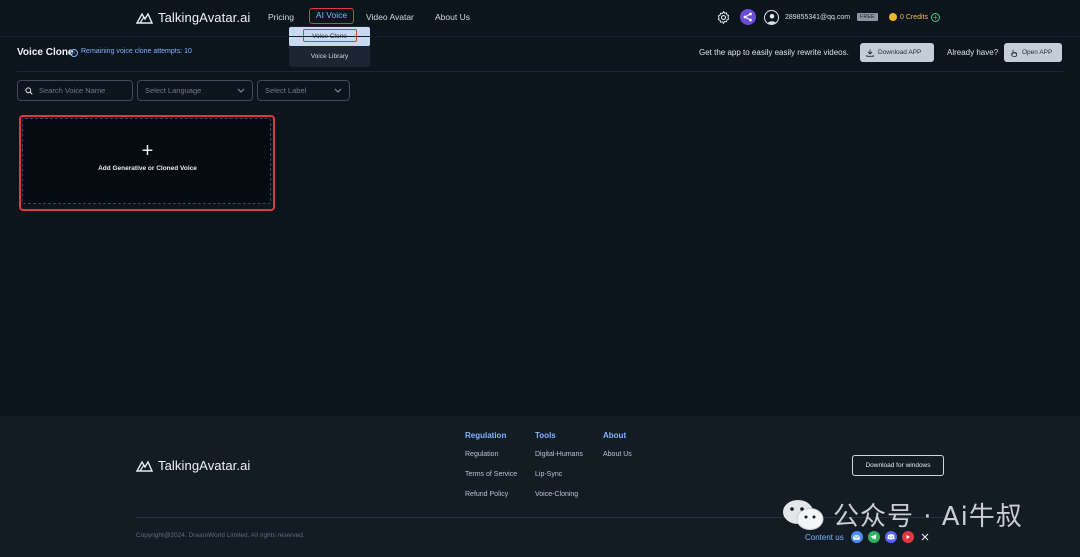 Image resolution: width=1080 pixels, height=557 pixels. Describe the element at coordinates (818, 17) in the screenshot. I see `user-email: 289855341@qq.com` at that location.